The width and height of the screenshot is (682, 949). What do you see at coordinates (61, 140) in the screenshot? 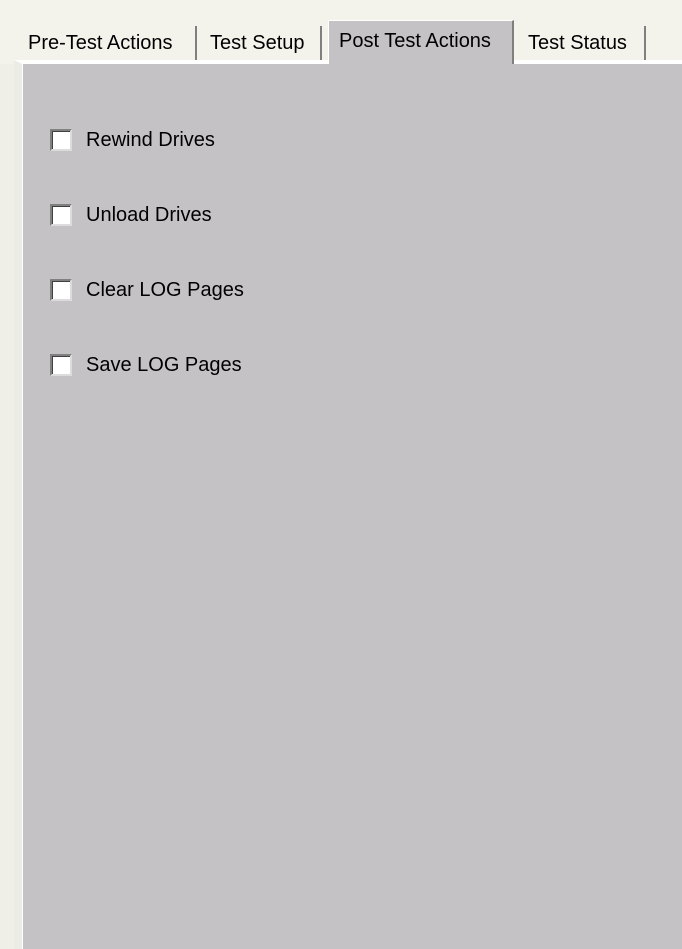
I see `rewind-drives-checkbox` at bounding box center [61, 140].